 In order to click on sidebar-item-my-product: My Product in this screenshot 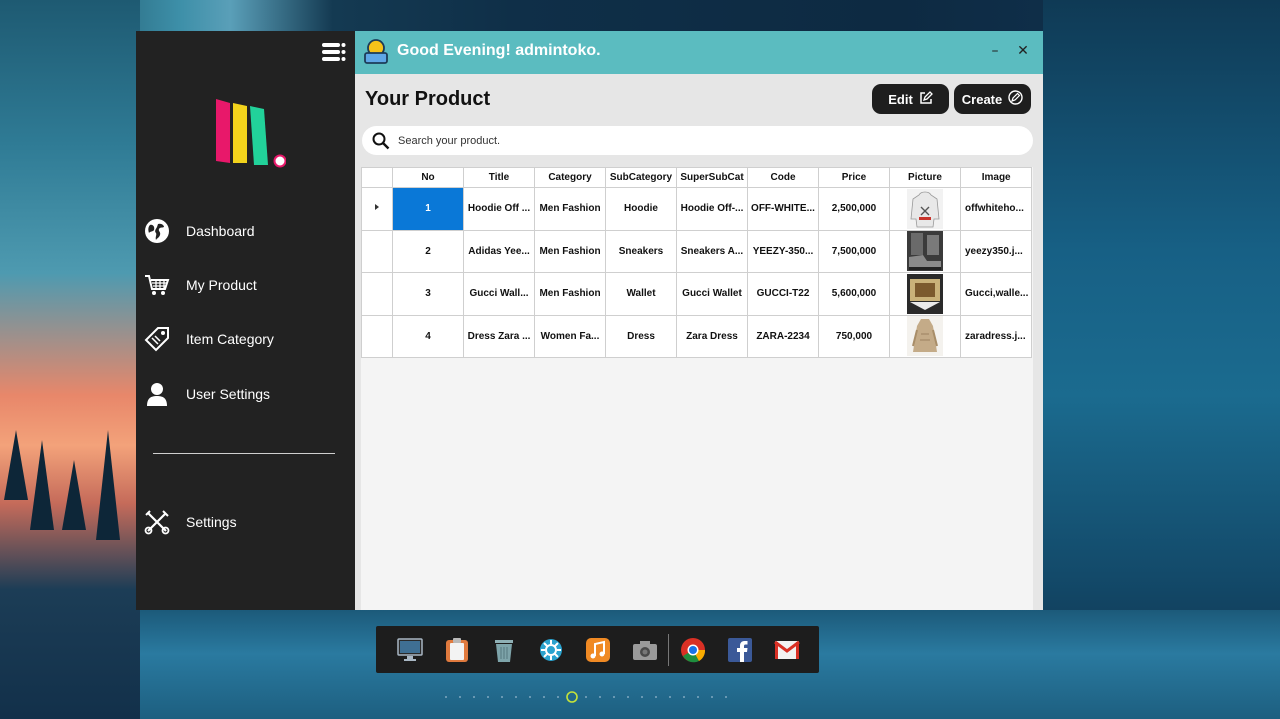, I will do `click(245, 285)`.